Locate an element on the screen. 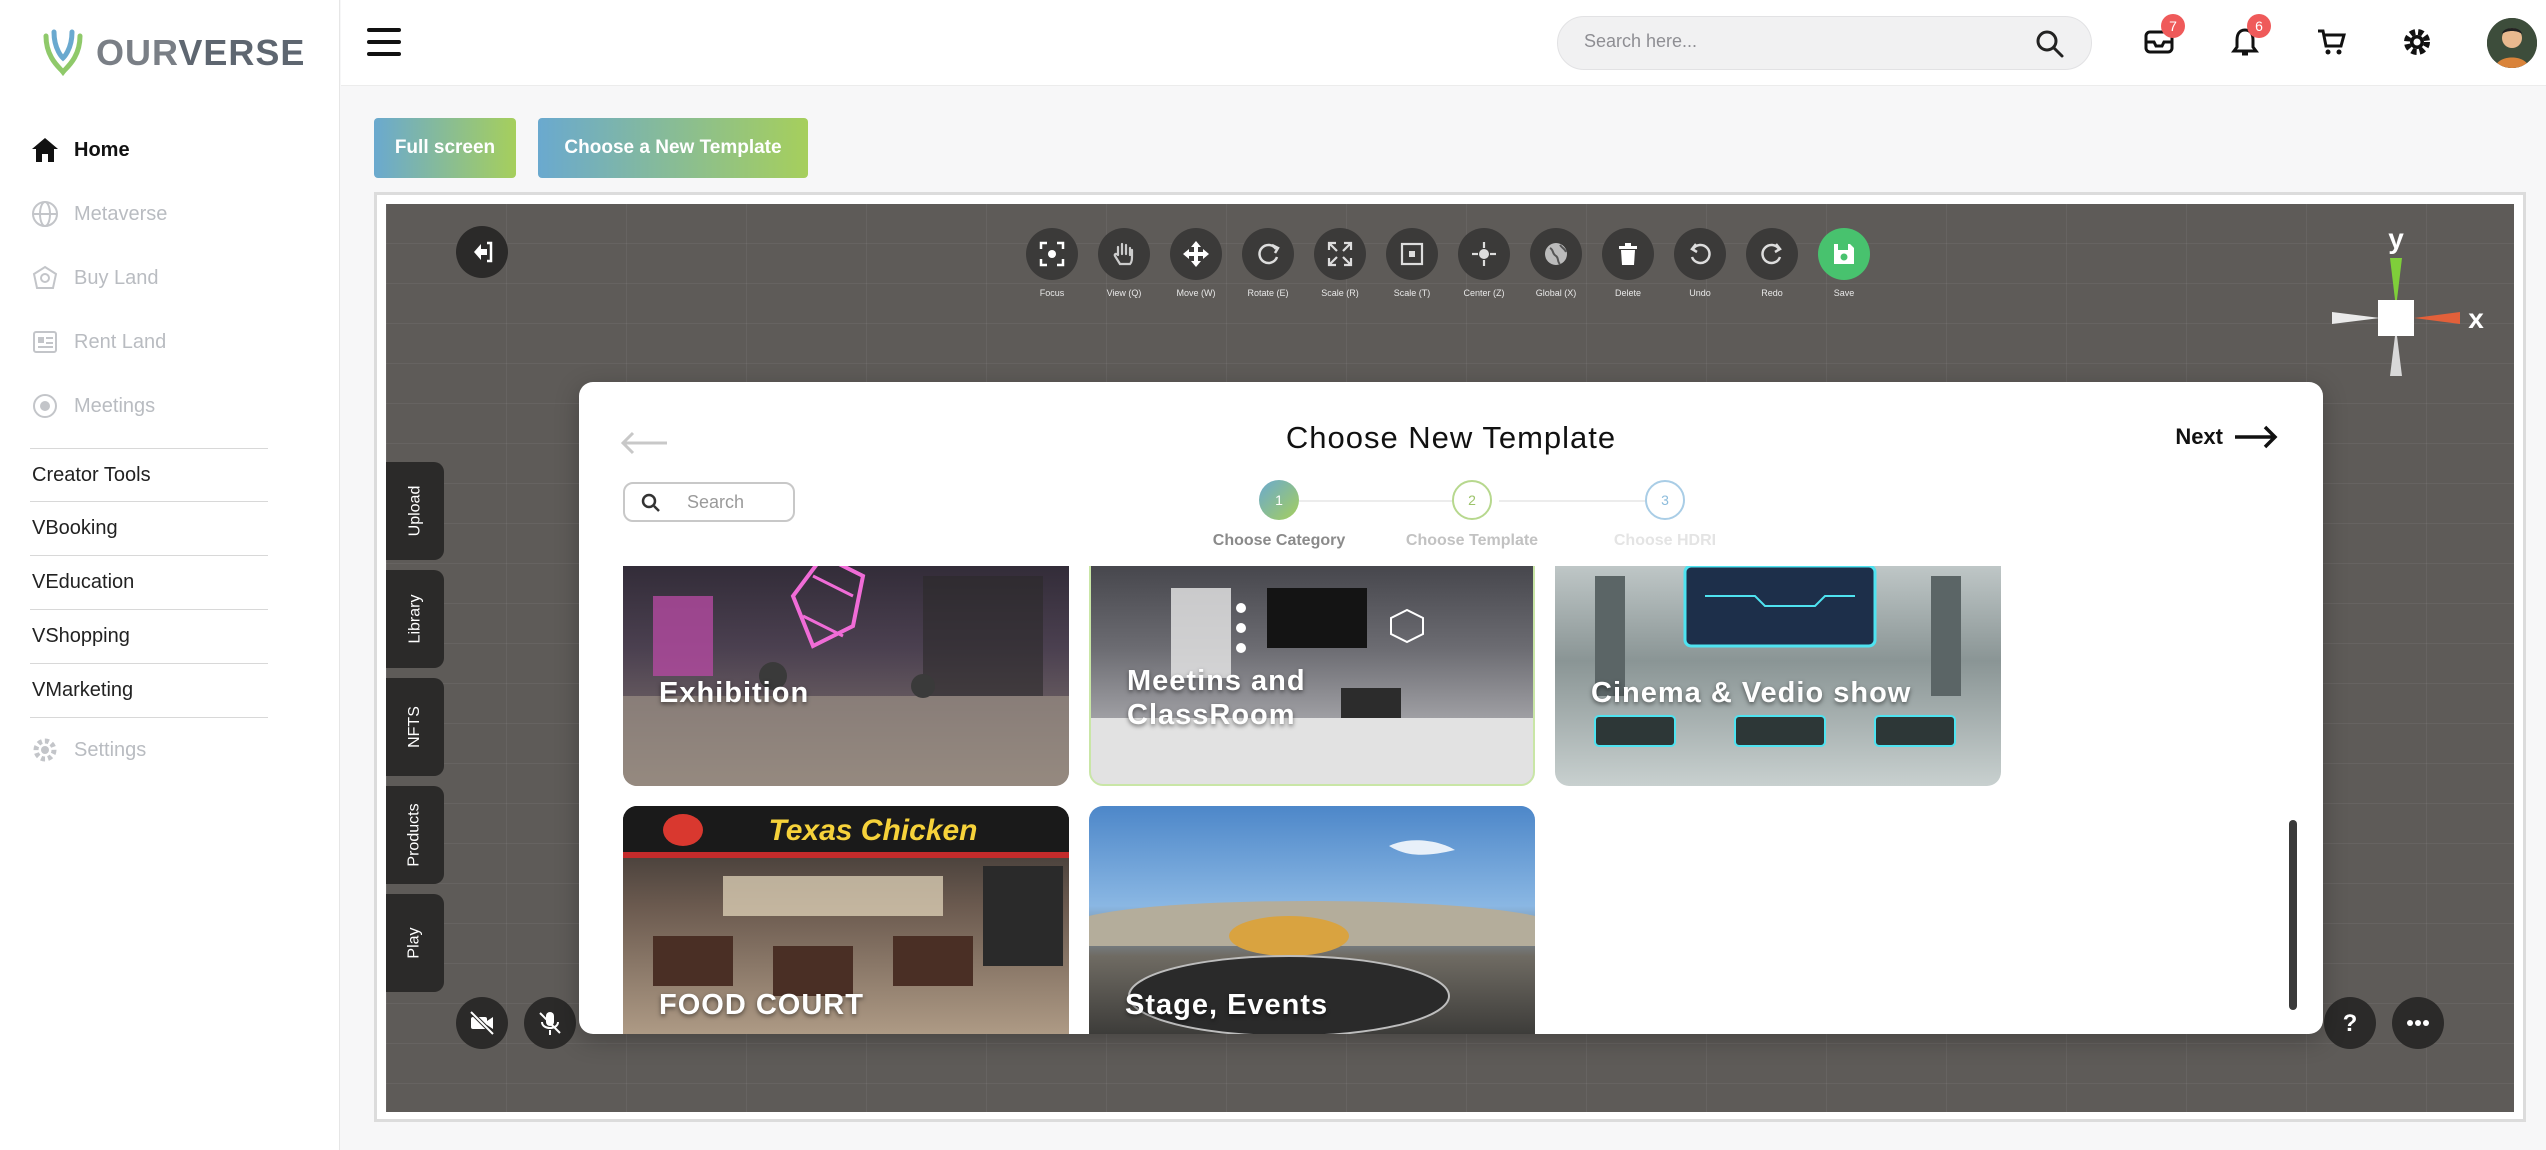 Image resolution: width=2546 pixels, height=1150 pixels. tab-nfts: NFTS is located at coordinates (415, 727).